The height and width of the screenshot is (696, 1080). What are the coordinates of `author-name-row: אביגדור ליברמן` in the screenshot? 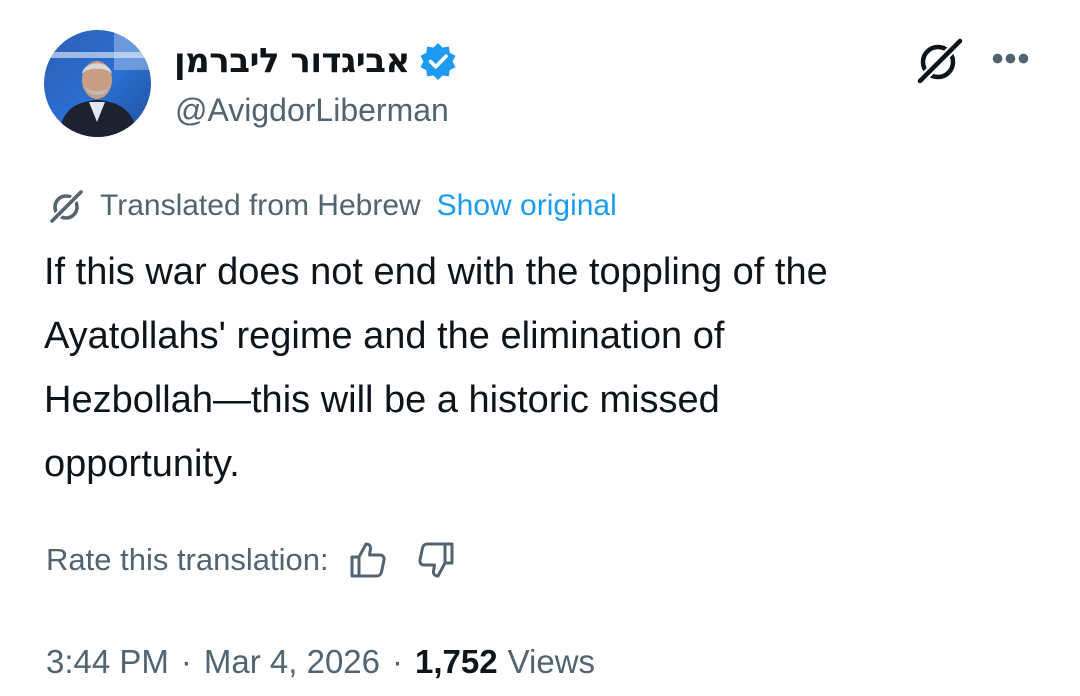 It's located at (316, 61).